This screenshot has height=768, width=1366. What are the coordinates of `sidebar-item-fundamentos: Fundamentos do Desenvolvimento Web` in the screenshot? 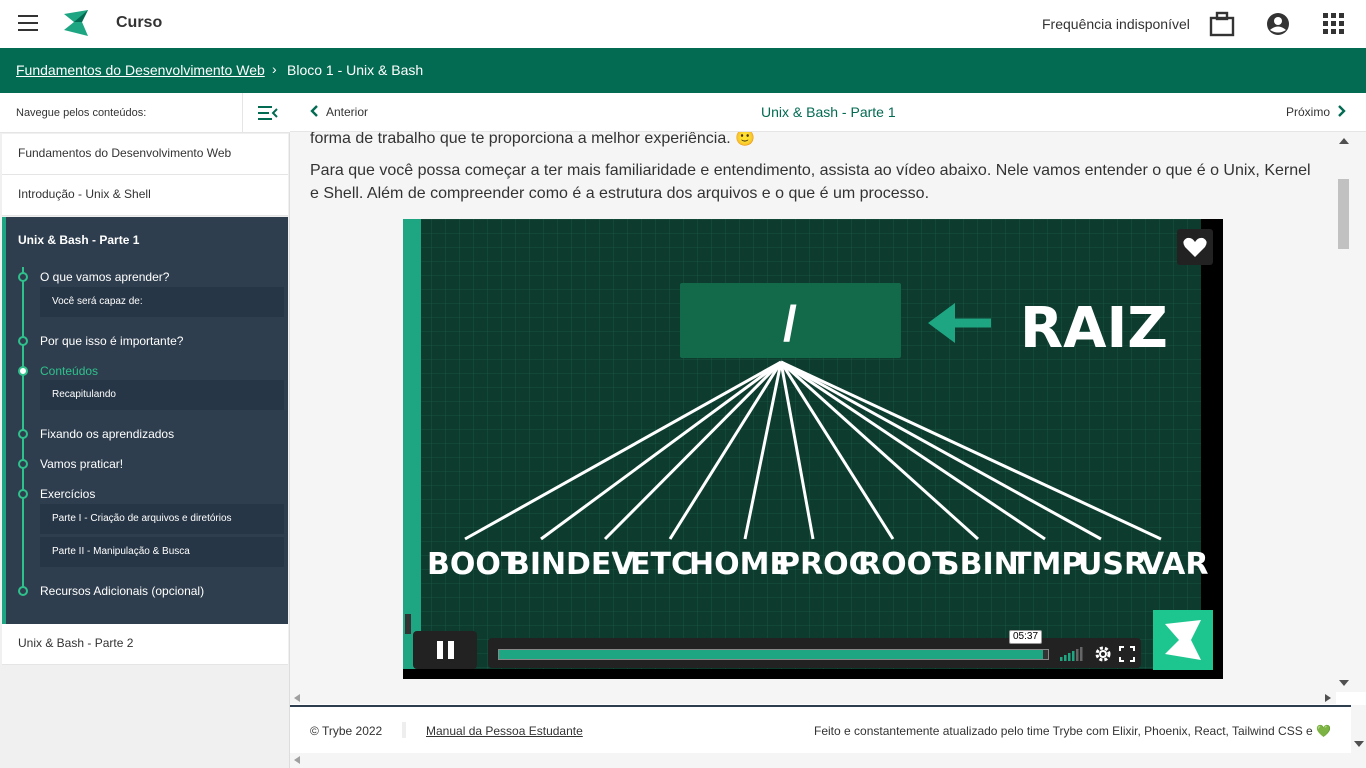 It's located at (145, 154).